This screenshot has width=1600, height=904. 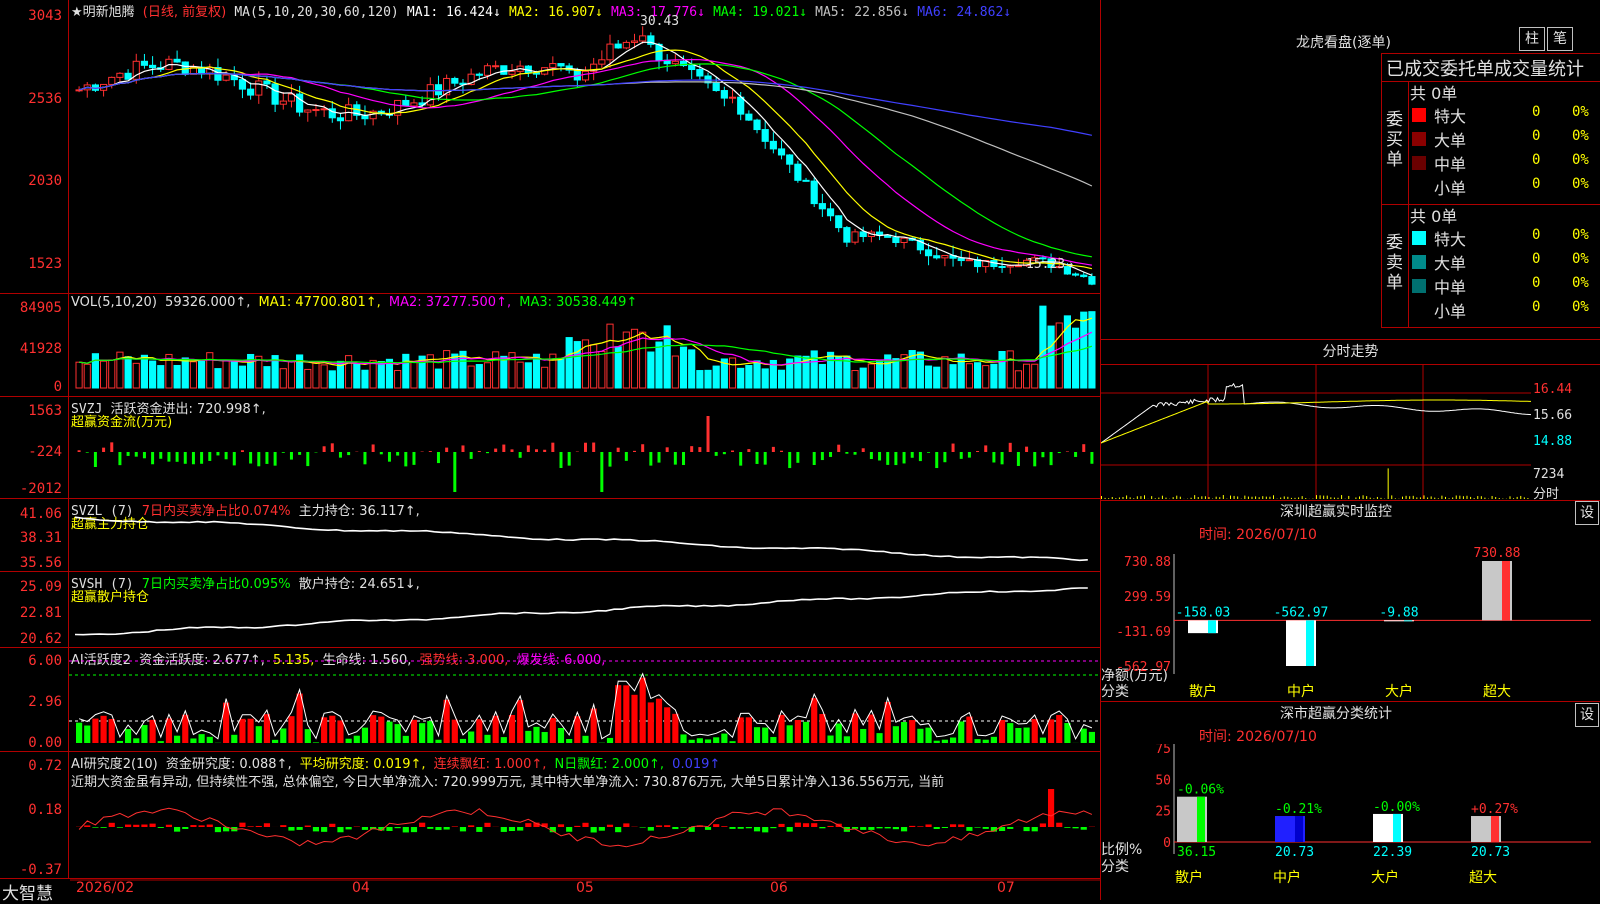 I want to click on lhkp-tab-bar: 已成交委托单成交量统计, so click(x=1490, y=67).